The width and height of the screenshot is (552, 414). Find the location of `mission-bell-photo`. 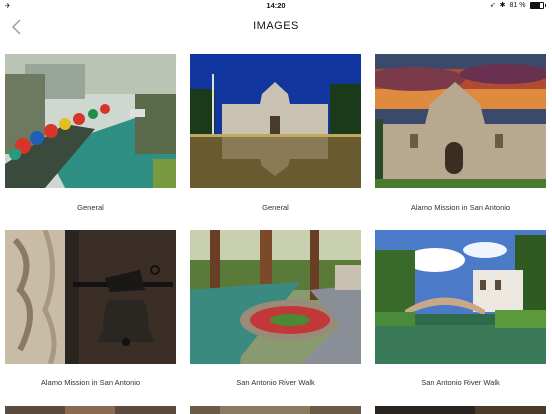

mission-bell-photo is located at coordinates (90, 297).